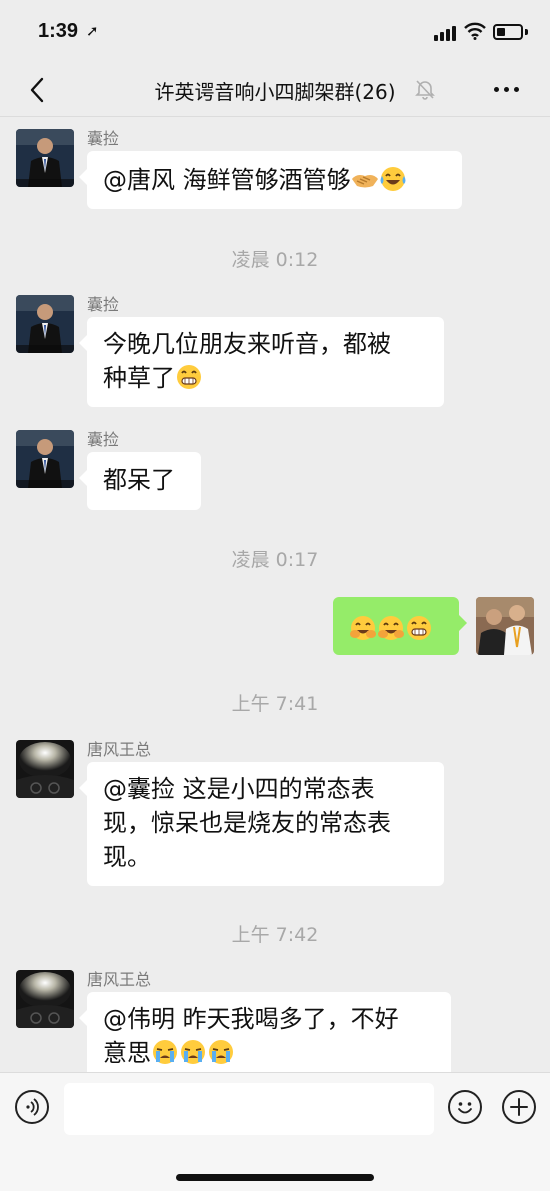  What do you see at coordinates (261, 362) in the screenshot?
I see `message-bubble: 今晚几位朋友来听音，都被 种草了` at bounding box center [261, 362].